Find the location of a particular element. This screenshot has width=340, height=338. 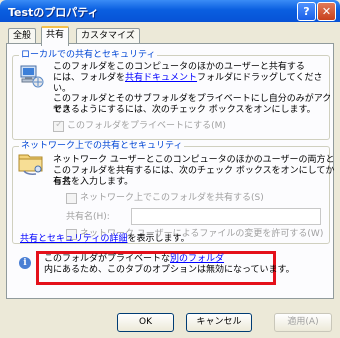

local-desc-line4: できるようにするには、次のチェック ボックスをオンにします。 is located at coordinates (184, 110).